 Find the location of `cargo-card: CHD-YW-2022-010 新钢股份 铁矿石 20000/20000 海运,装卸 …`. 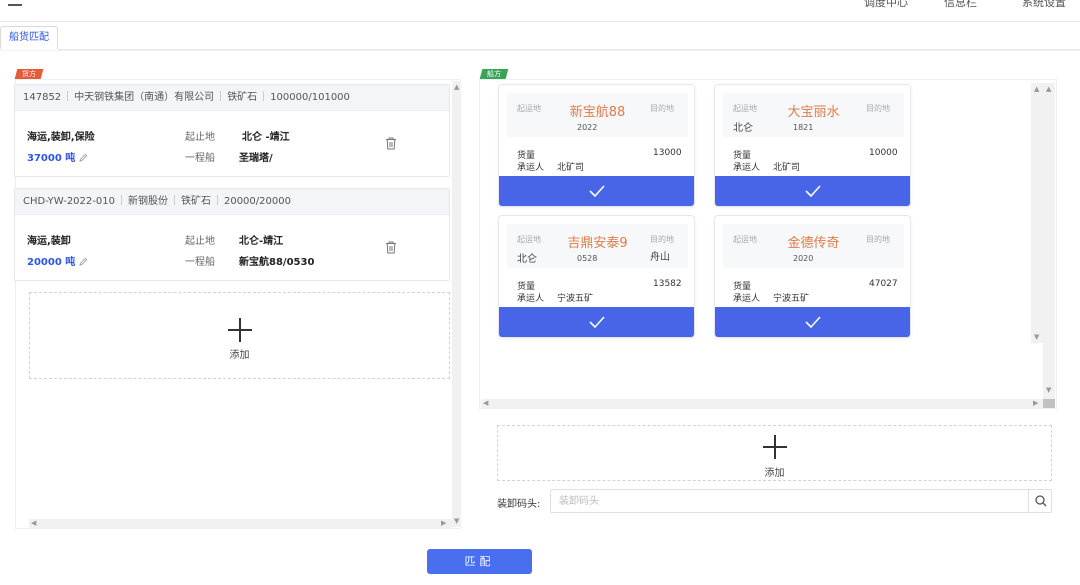

cargo-card: CHD-YW-2022-010 新钢股份 铁矿石 20000/20000 海运,装卸 … is located at coordinates (232, 234).